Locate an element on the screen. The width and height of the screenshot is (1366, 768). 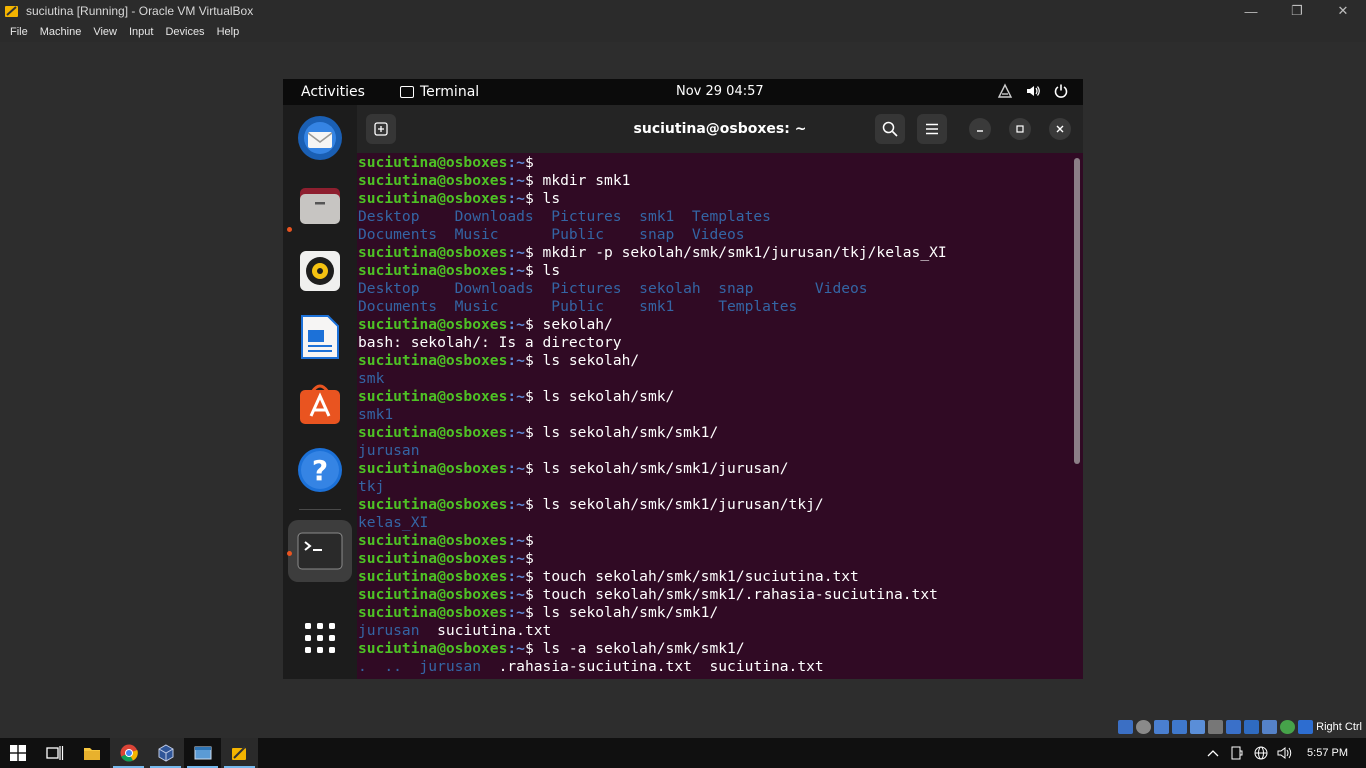
menu-help: Help is located at coordinates (228, 32).